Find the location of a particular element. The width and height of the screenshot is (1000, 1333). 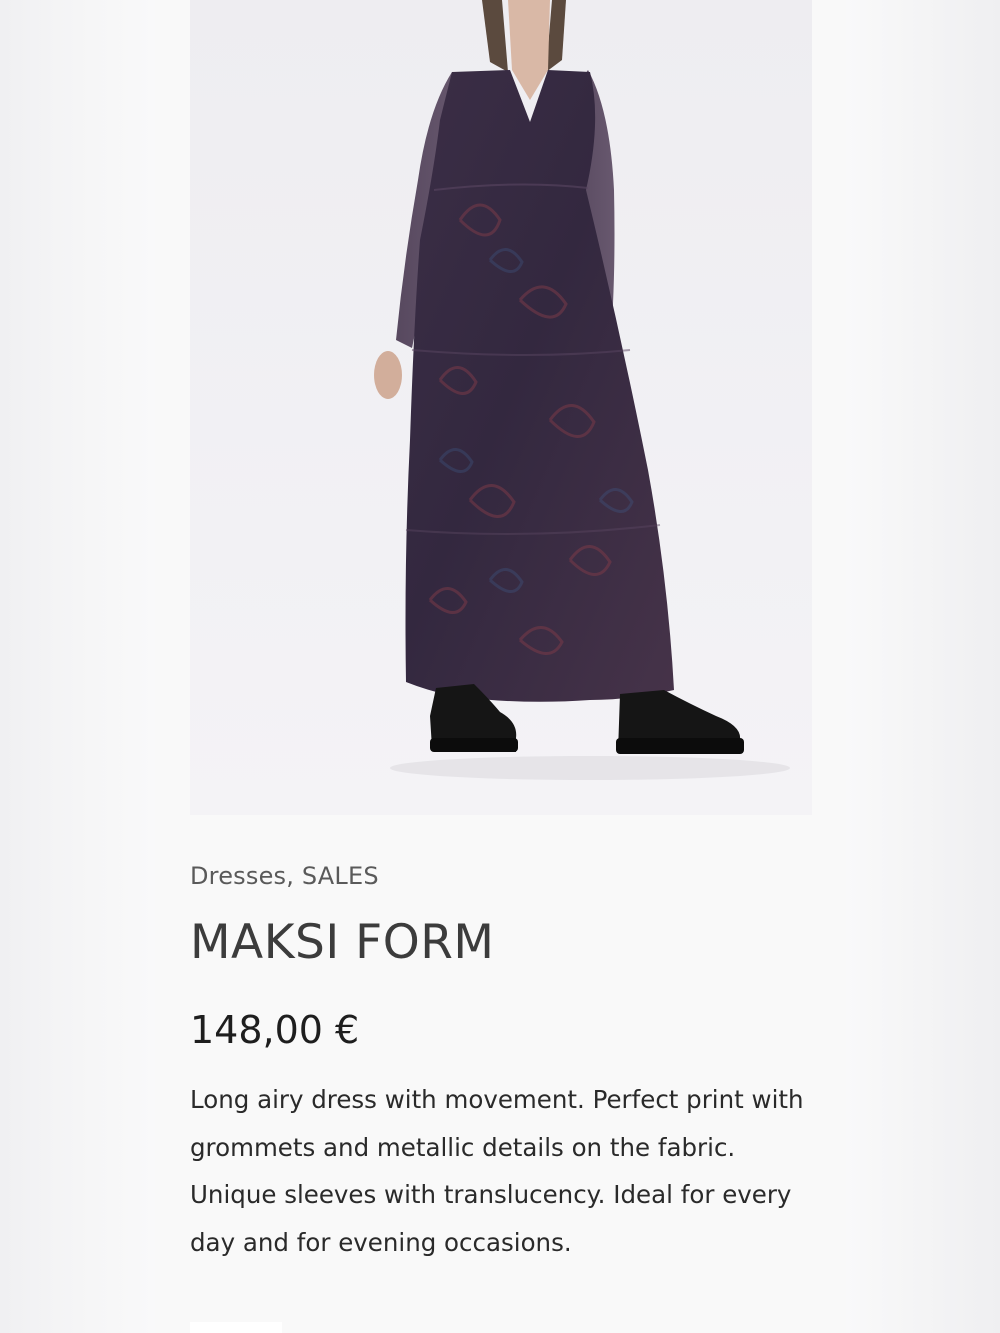

next-section-peek is located at coordinates (236, 1327).